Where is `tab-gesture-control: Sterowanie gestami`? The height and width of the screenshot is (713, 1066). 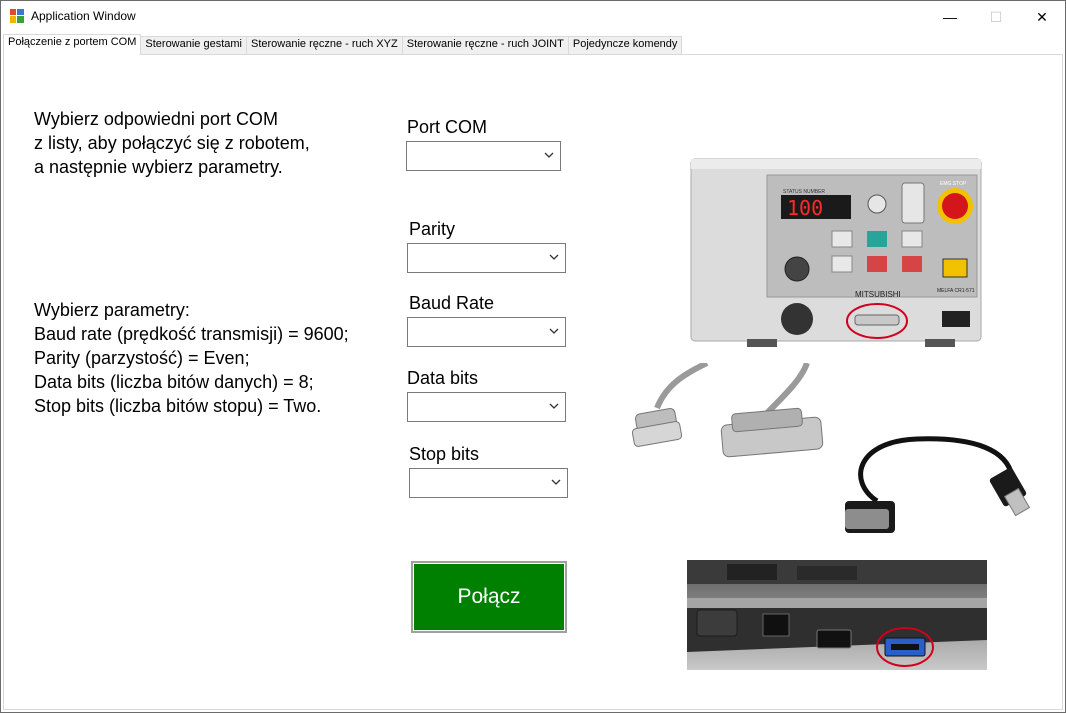 tab-gesture-control: Sterowanie gestami is located at coordinates (193, 45).